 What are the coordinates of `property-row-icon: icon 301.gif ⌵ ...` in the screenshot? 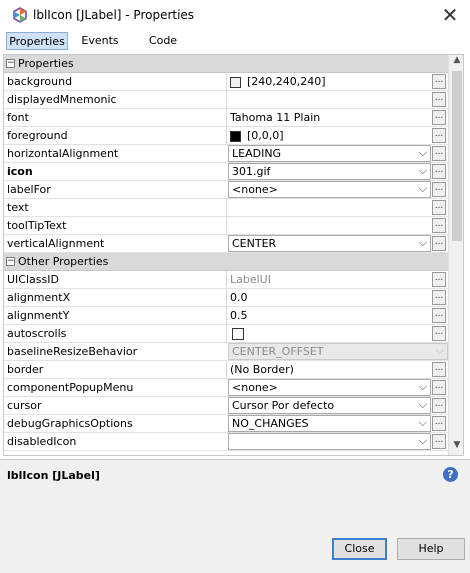 It's located at (226, 172).